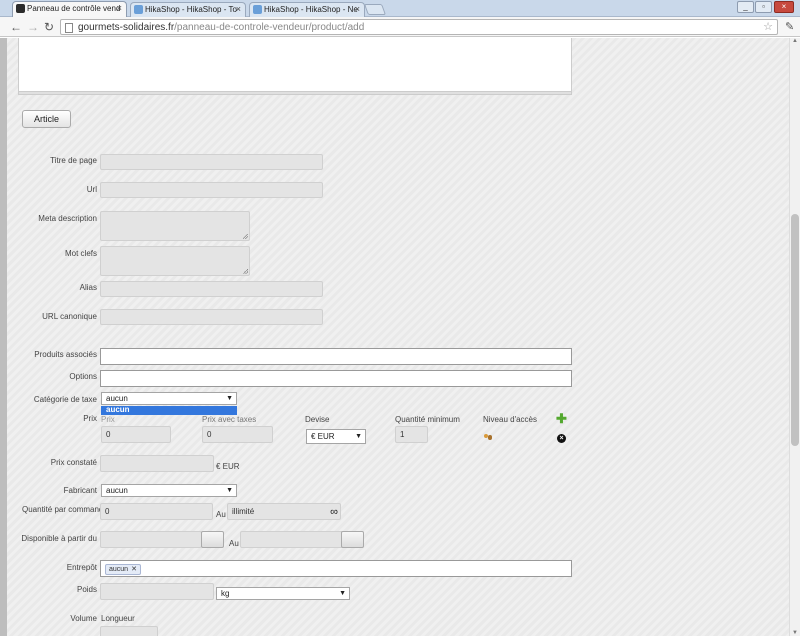  I want to click on scrollbar-thumb, so click(795, 330).